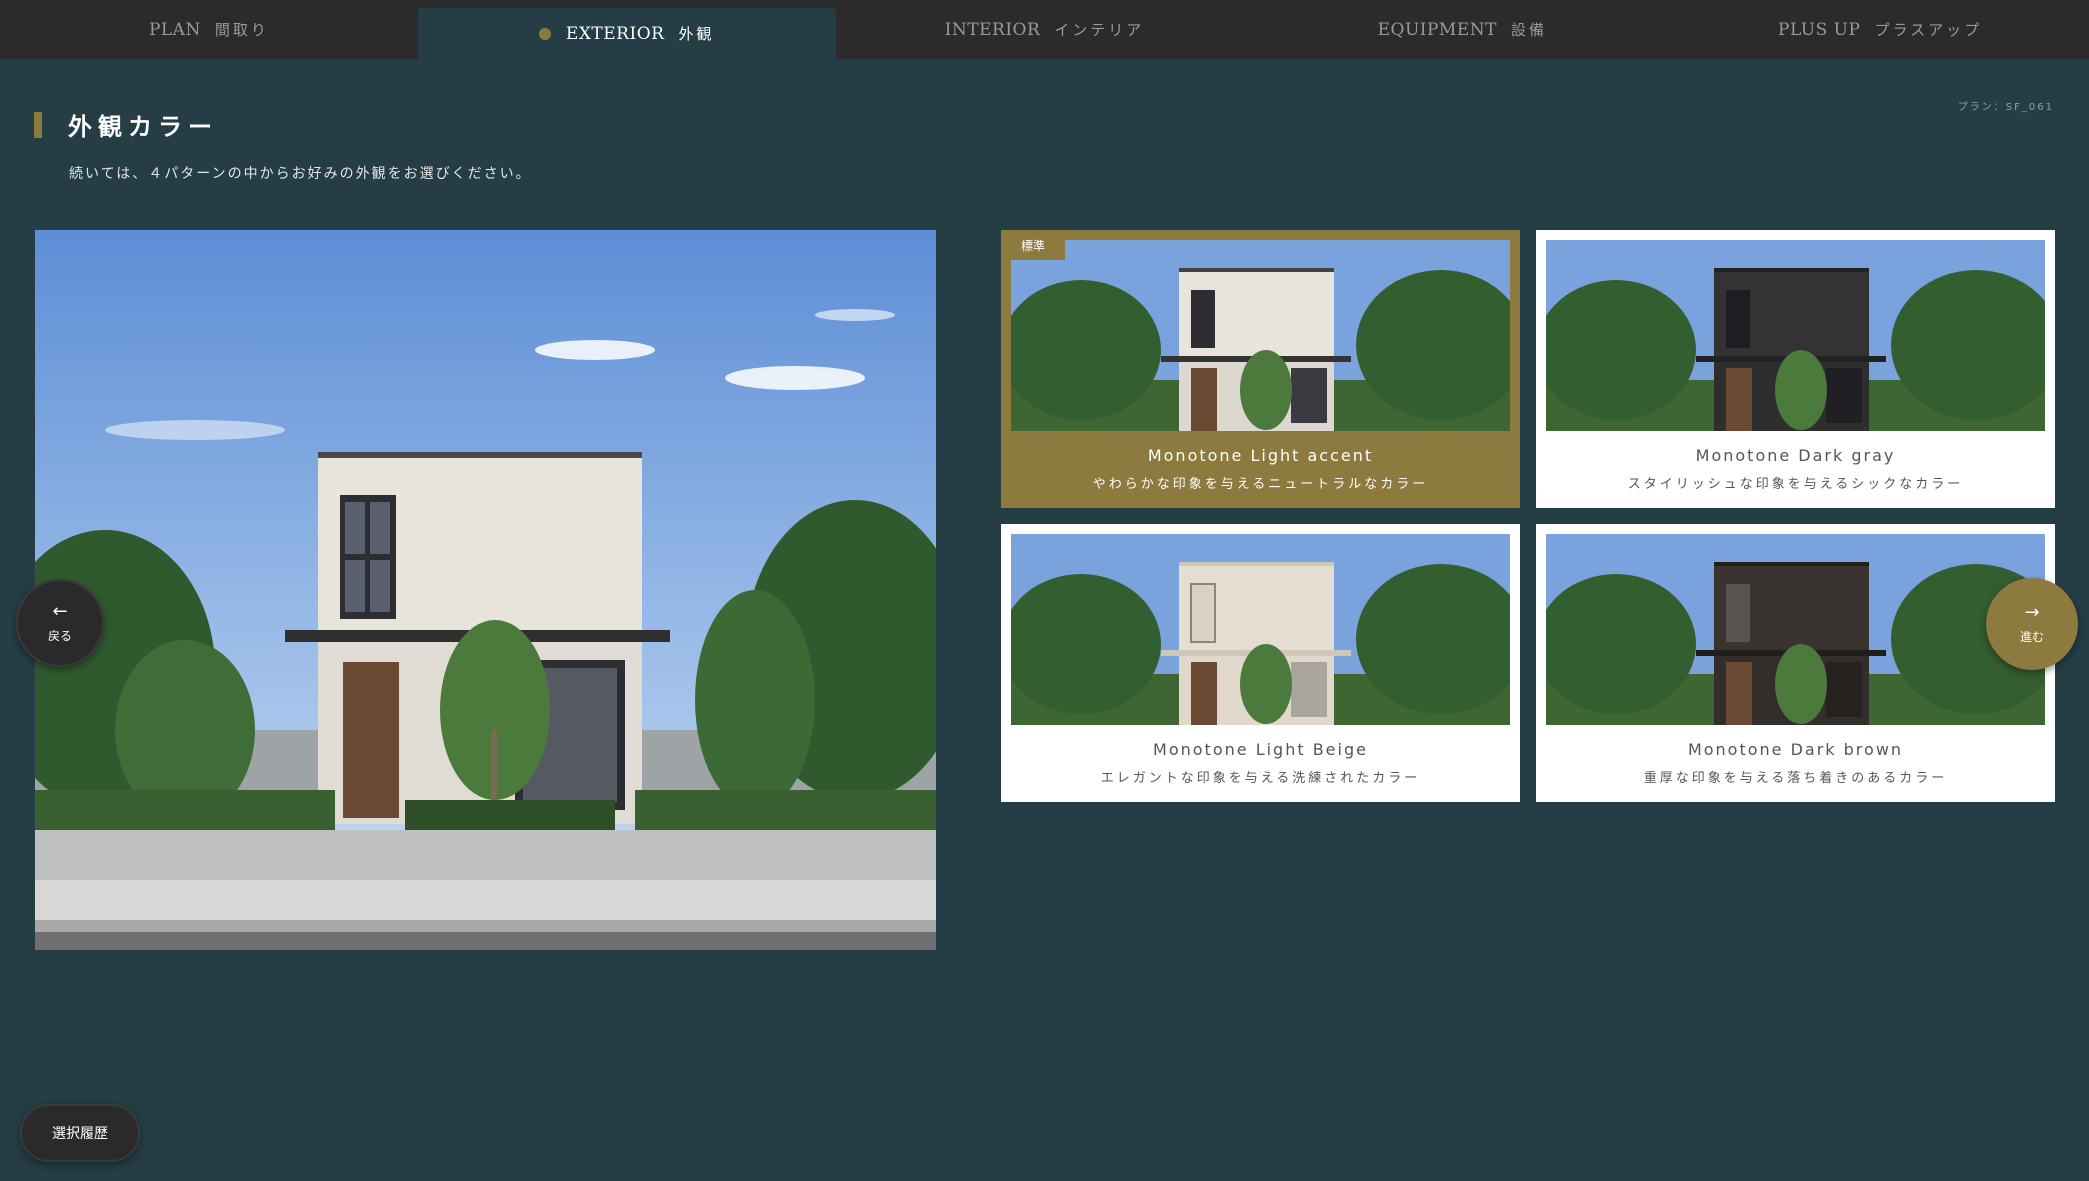  I want to click on arrow-left-icon: ←, so click(60, 611).